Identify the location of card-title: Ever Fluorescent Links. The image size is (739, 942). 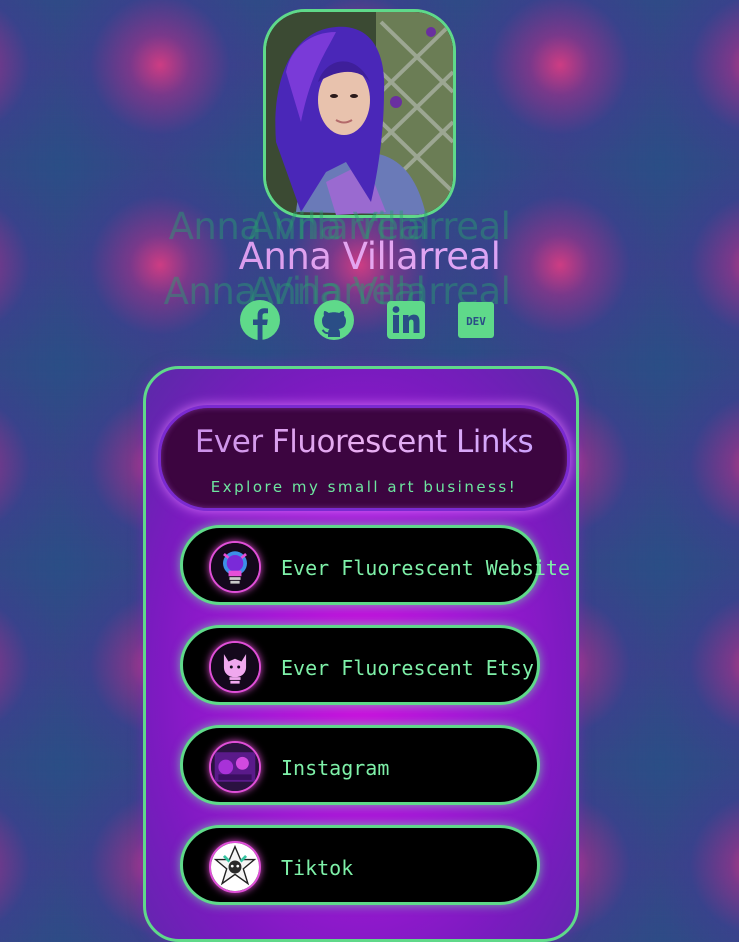
(364, 442).